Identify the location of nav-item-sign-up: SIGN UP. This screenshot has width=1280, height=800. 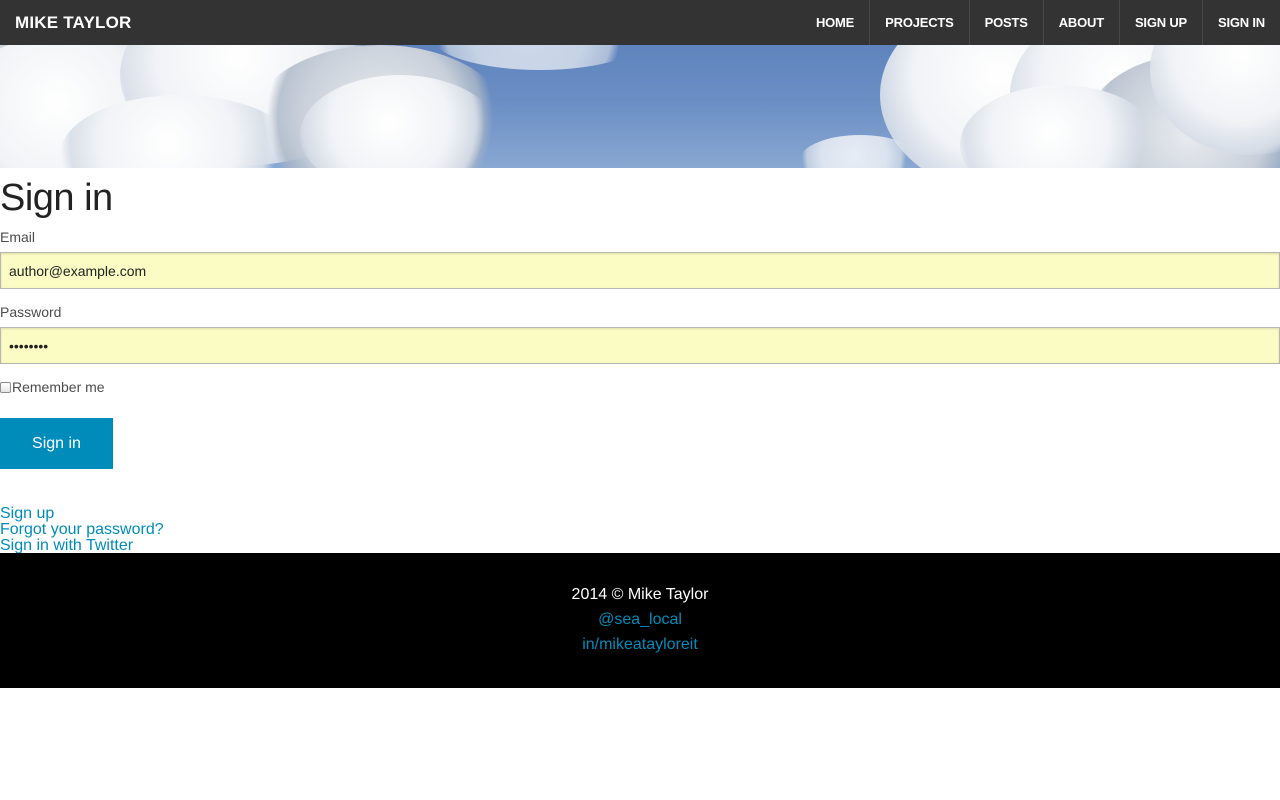
(1160, 22).